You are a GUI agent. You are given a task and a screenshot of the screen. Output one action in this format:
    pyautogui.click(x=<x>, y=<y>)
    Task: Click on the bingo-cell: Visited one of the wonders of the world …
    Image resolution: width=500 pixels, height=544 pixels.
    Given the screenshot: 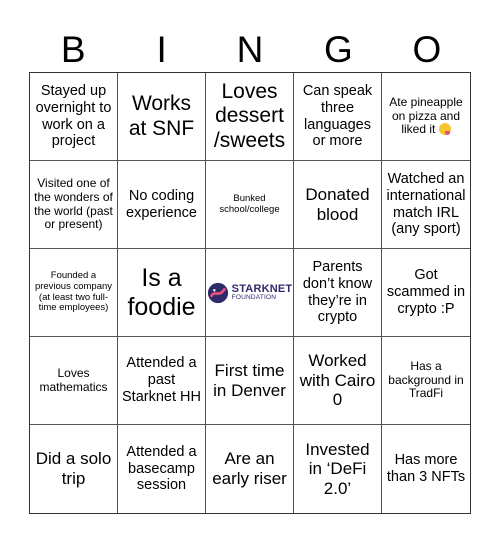 What is the action you would take?
    pyautogui.click(x=74, y=205)
    